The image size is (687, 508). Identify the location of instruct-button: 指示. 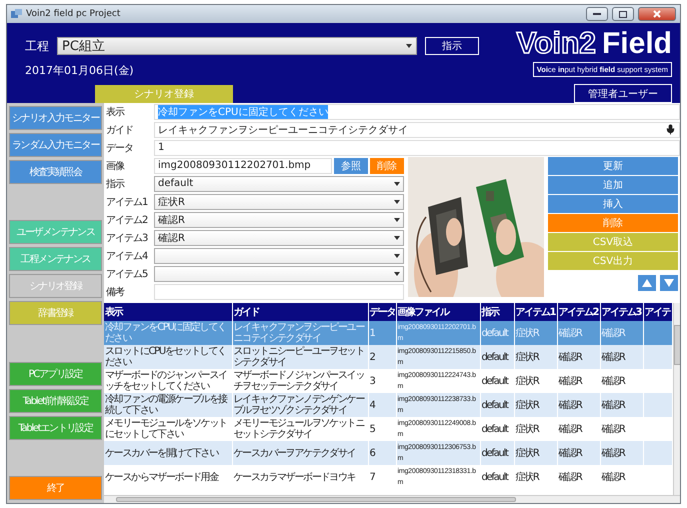
(452, 46).